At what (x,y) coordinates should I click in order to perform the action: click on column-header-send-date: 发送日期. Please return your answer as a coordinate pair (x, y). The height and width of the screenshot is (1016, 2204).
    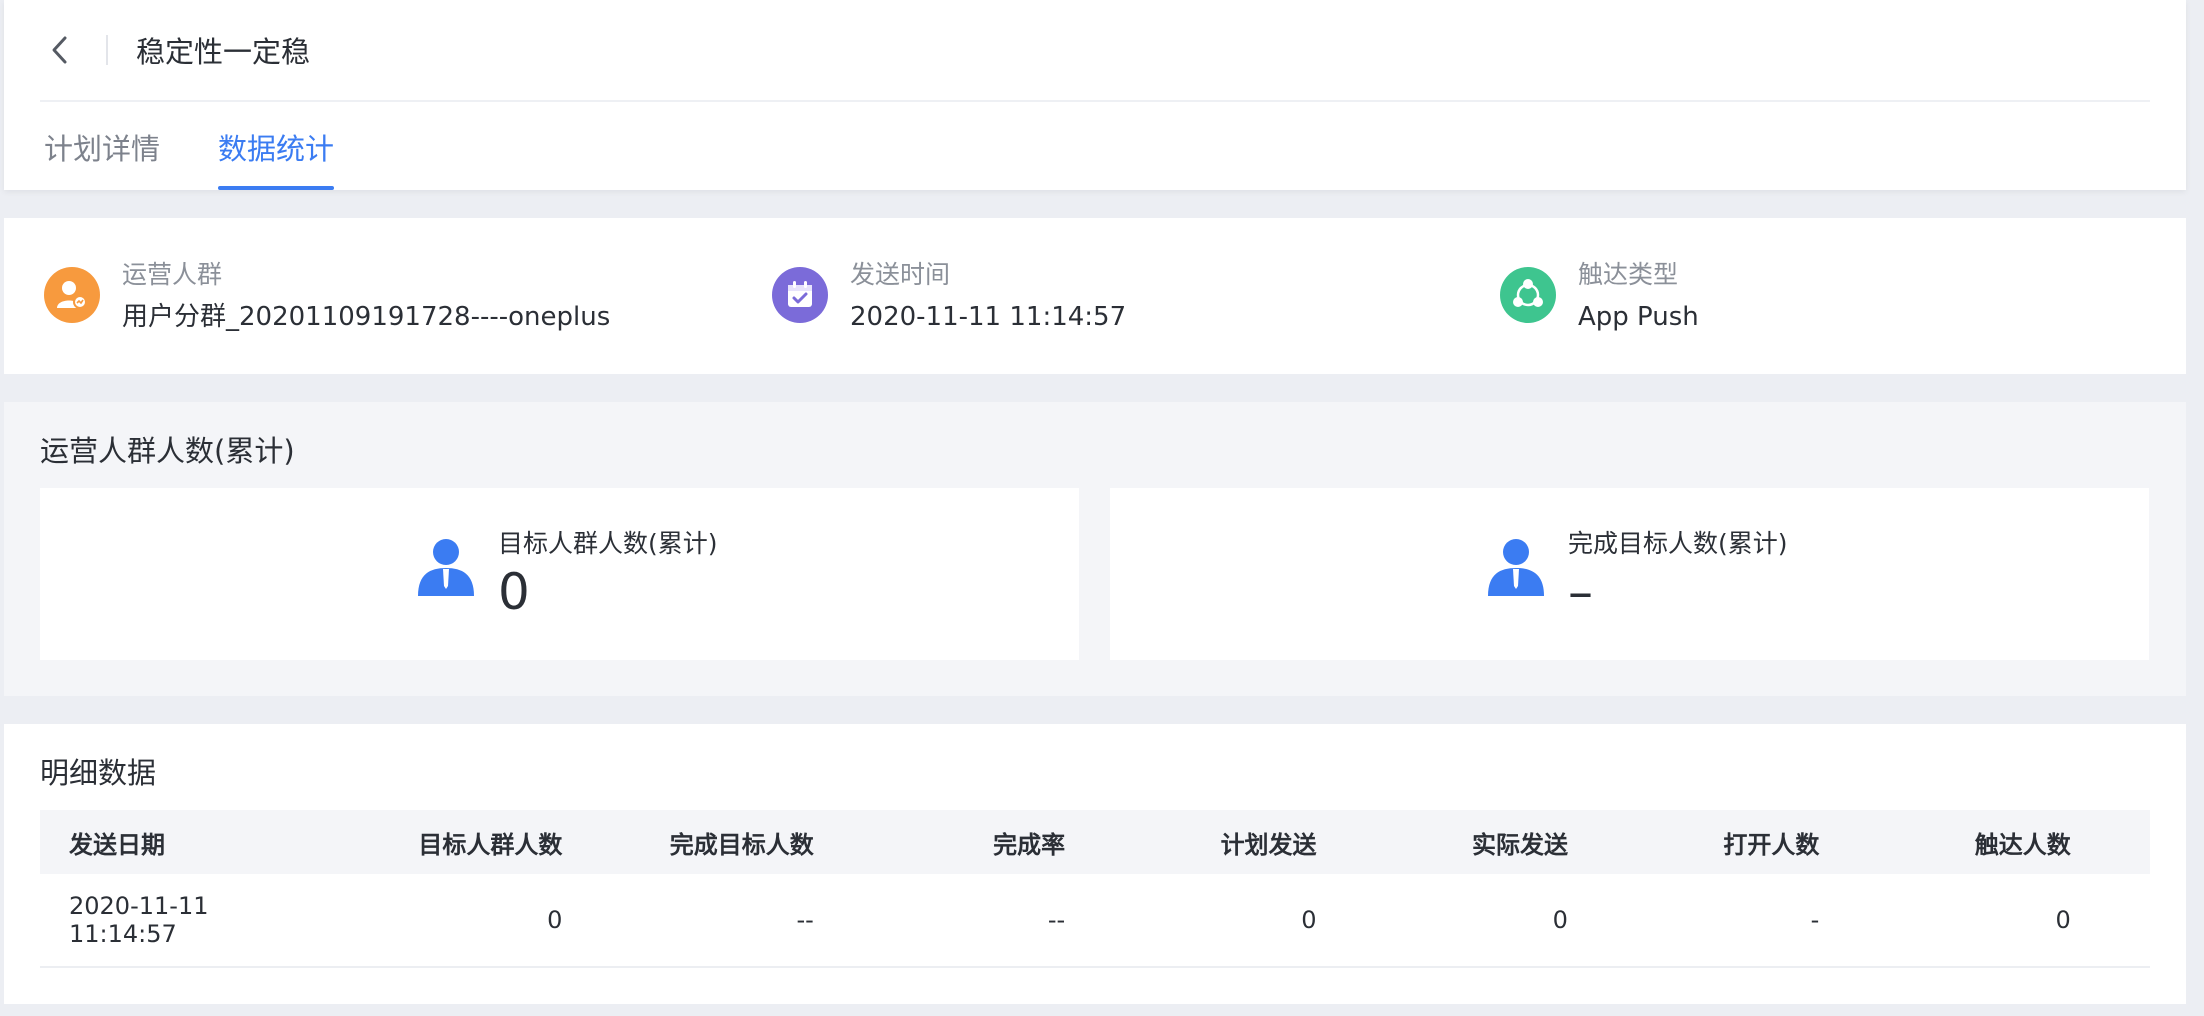
    Looking at the image, I should click on (117, 844).